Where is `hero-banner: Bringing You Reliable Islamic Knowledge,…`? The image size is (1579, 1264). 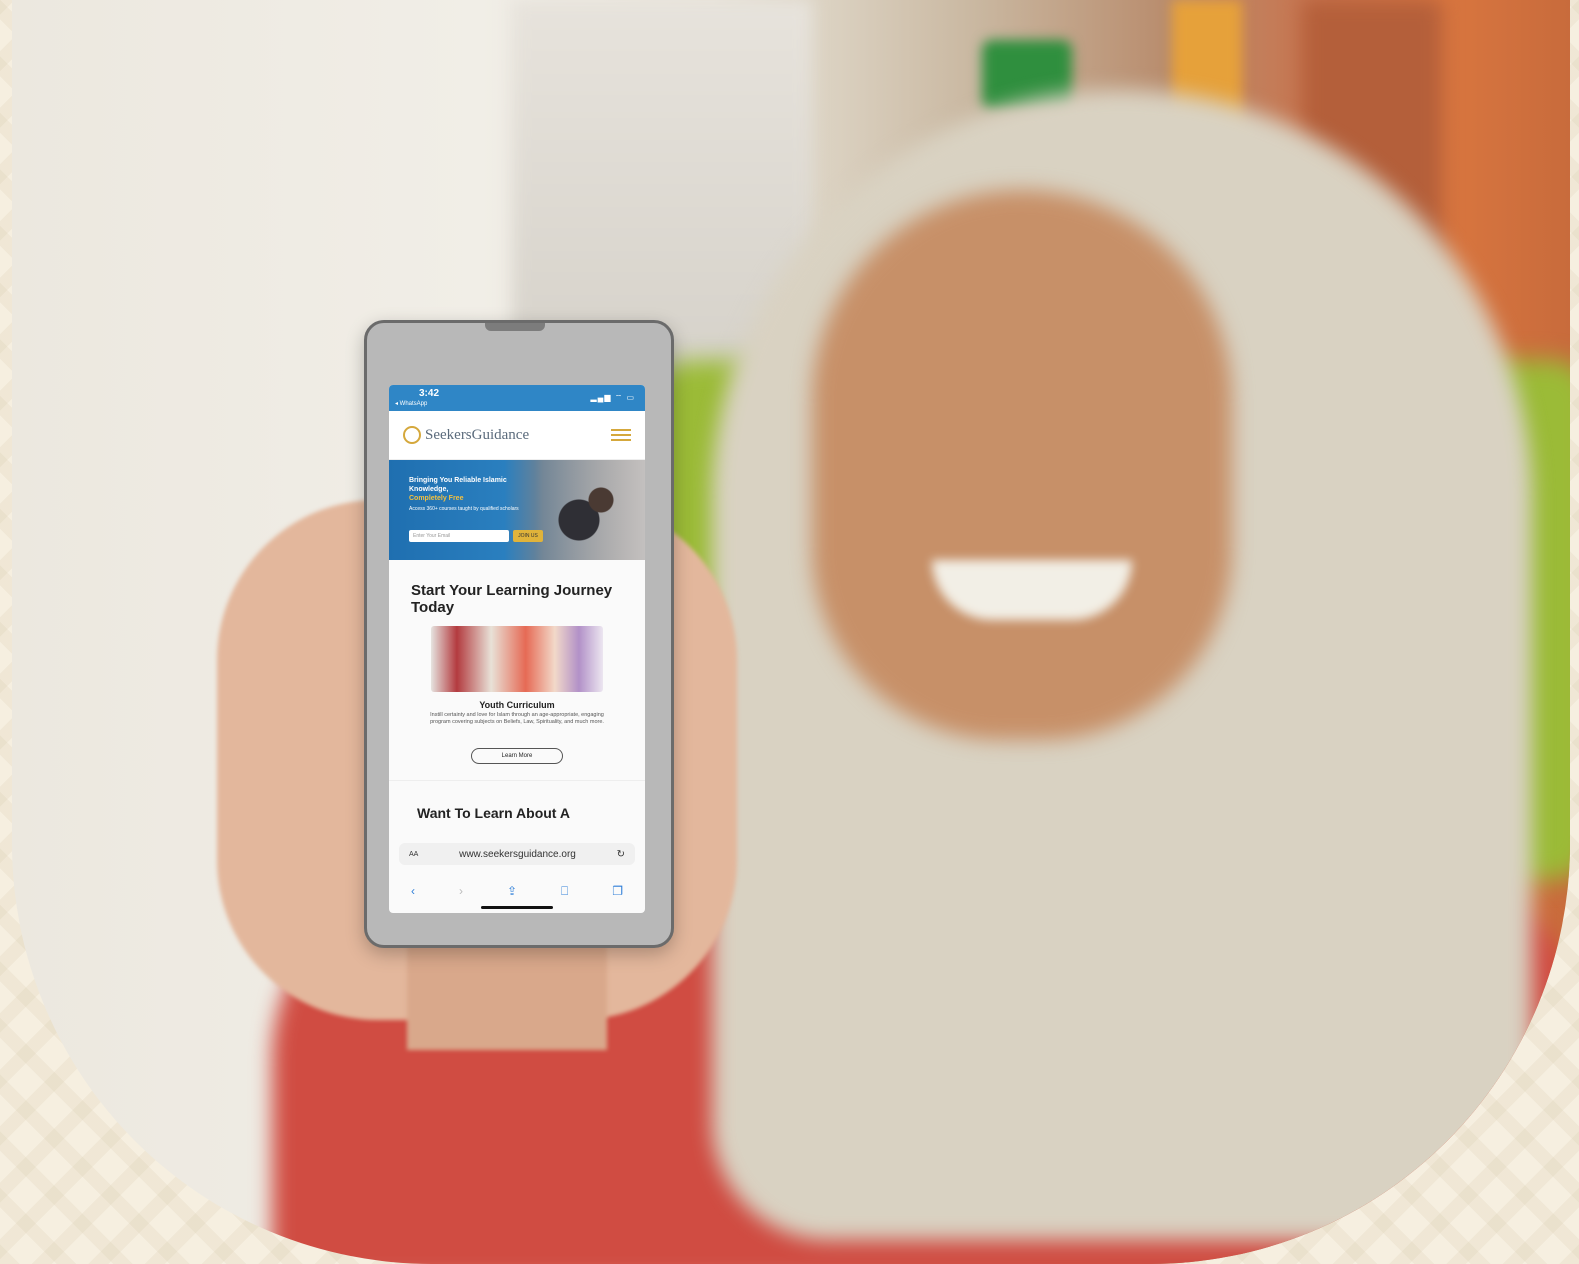
hero-banner: Bringing You Reliable Islamic Knowledge,… is located at coordinates (517, 510).